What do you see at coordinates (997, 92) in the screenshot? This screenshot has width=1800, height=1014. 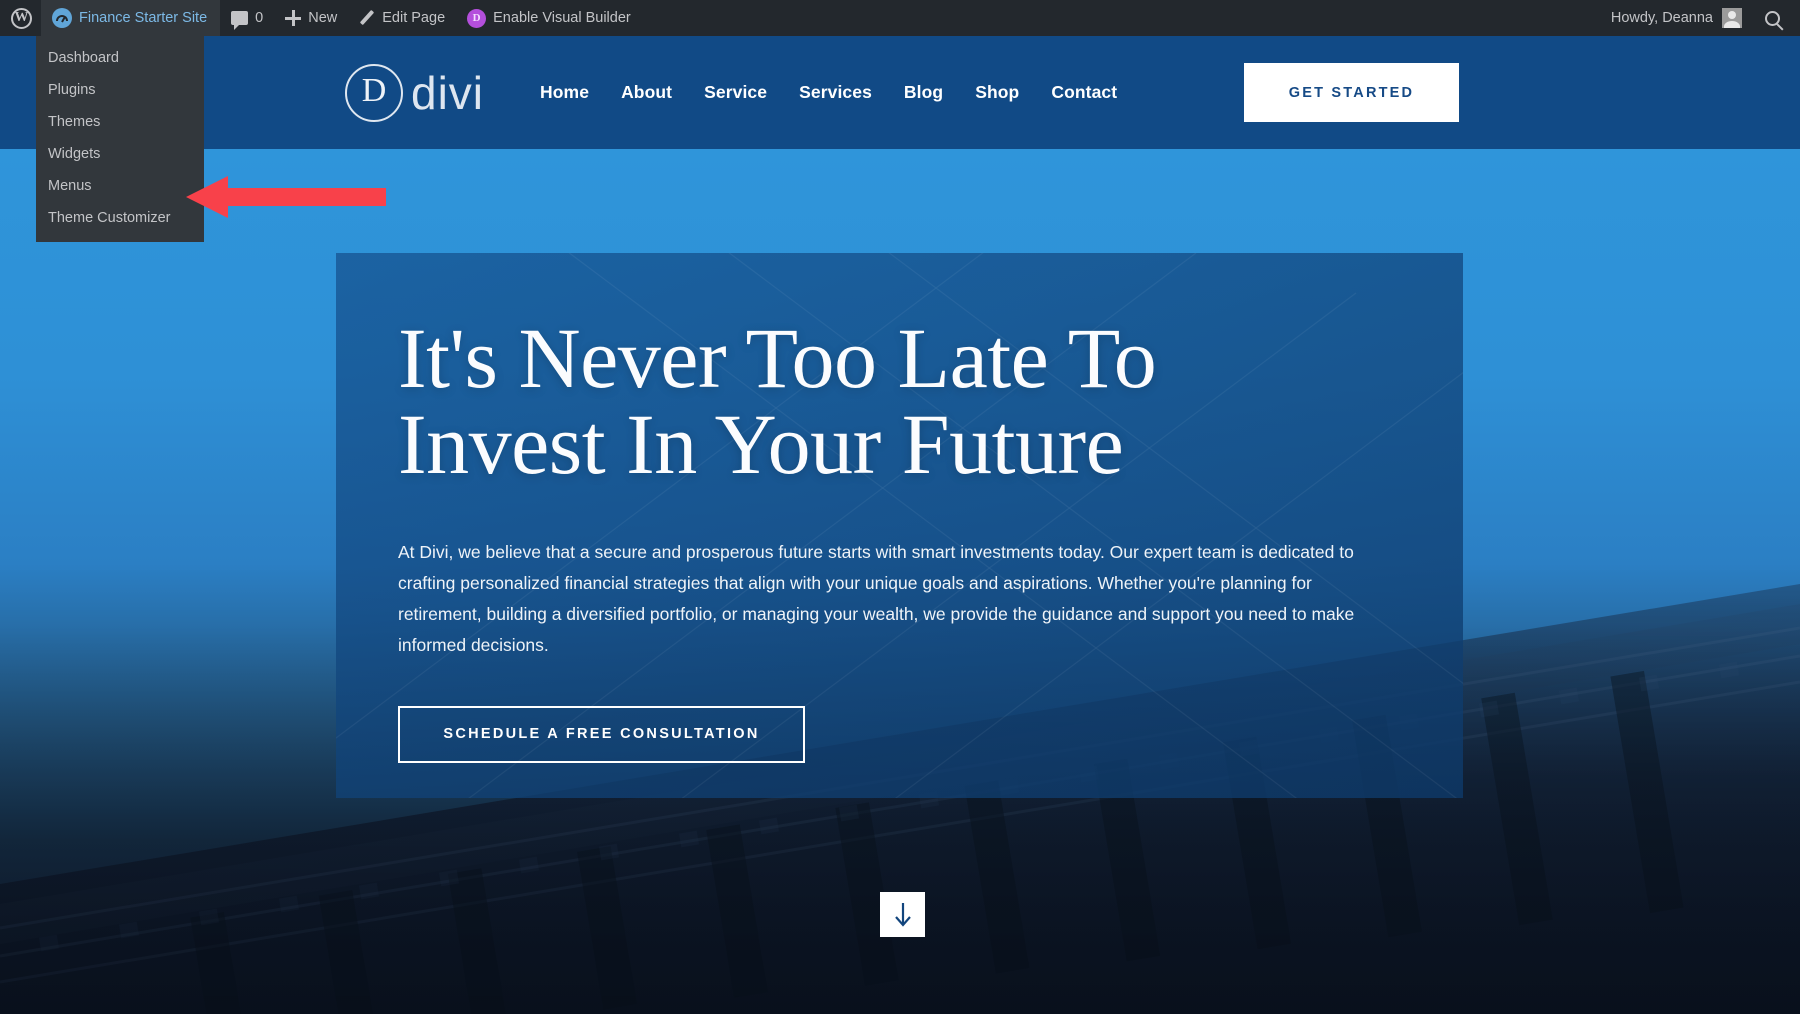 I see `nav-item-shop: Shop` at bounding box center [997, 92].